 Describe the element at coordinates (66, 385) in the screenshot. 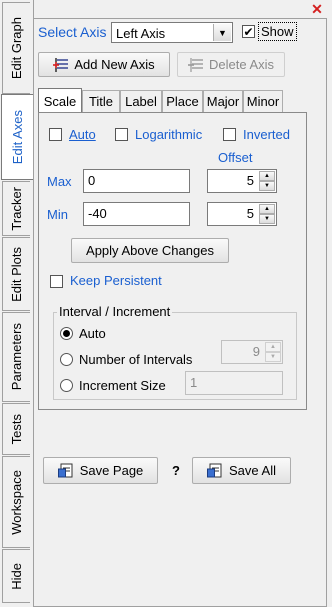

I see `increment-size-radio` at that location.